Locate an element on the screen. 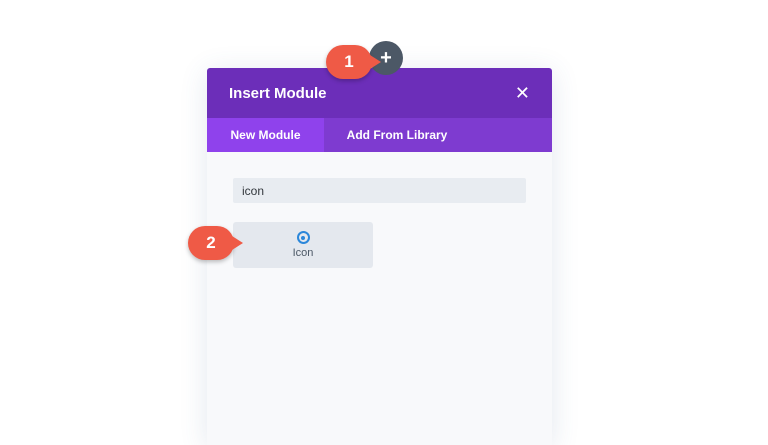  modal-tabs: New Module Add From Library is located at coordinates (379, 135).